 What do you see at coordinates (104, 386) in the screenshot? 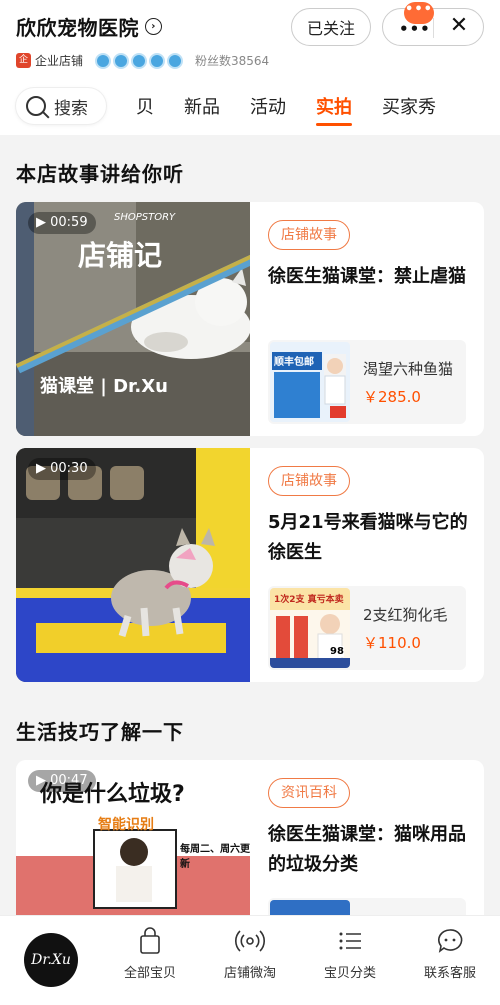
I see `thumb-caption-sub: 猫课堂 | Dr.Xu` at bounding box center [104, 386].